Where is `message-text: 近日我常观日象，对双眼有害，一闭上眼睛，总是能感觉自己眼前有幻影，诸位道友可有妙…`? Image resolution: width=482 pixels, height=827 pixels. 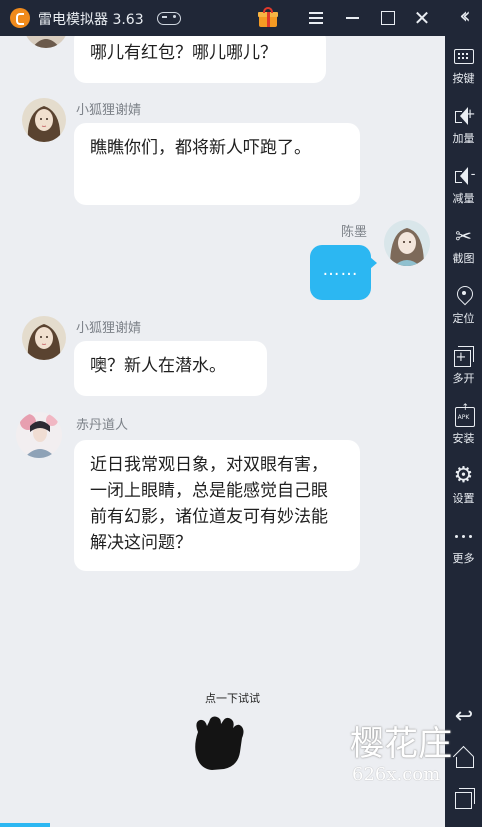
message-text: 近日我常观日象，对双眼有害，一闭上眼睛，总是能感觉自己眼前有幻影，诸位道友可有妙… is located at coordinates (209, 504).